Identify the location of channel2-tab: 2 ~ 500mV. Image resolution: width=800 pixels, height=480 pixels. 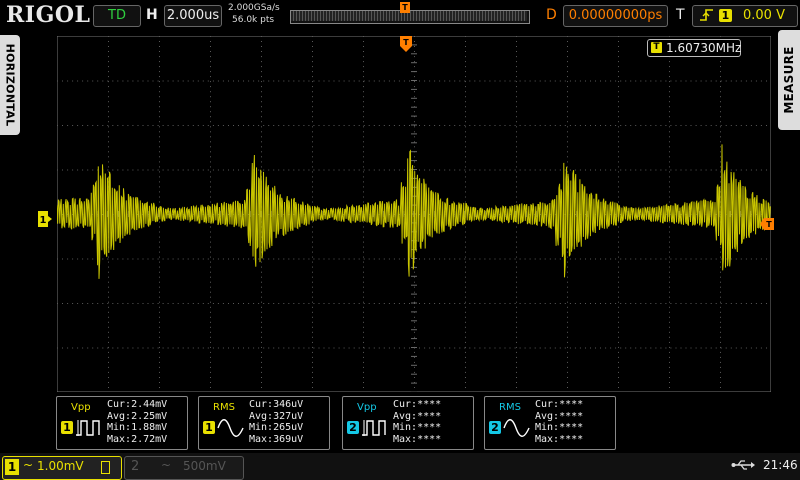
(184, 468).